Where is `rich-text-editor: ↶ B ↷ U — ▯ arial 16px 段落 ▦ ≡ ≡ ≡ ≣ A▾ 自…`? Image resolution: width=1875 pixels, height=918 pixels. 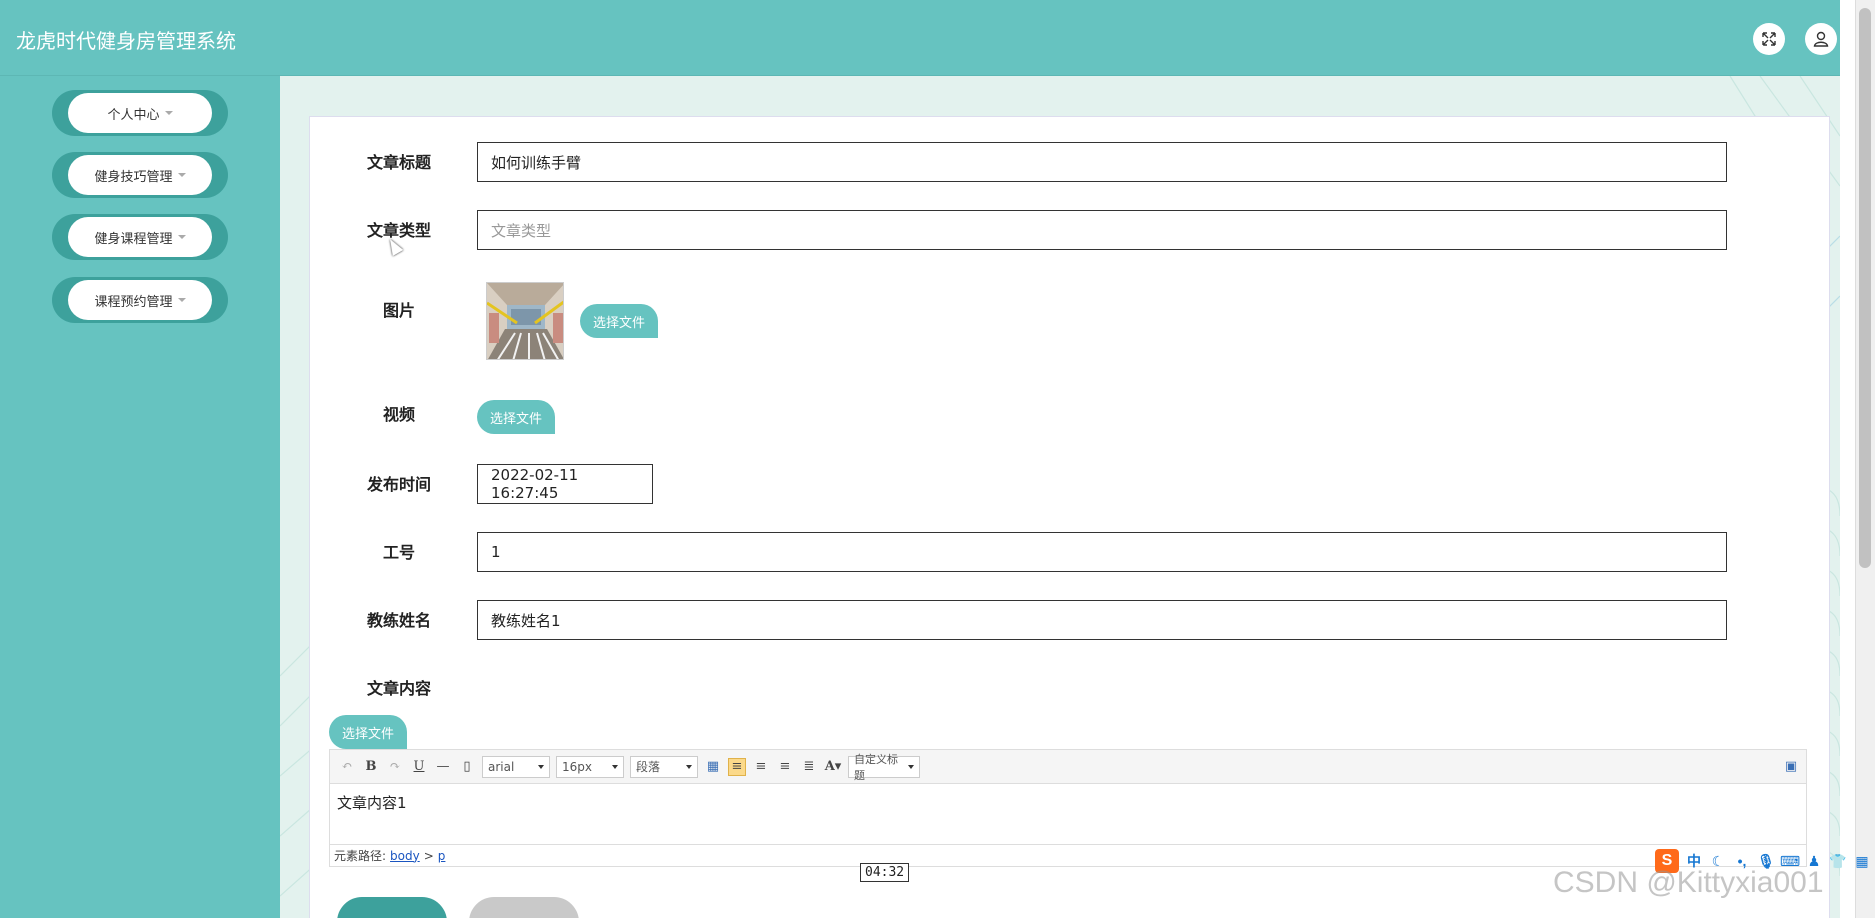
rich-text-editor: ↶ B ↷ U — ▯ arial 16px 段落 ▦ ≡ ≡ ≡ ≣ A▾ 自… is located at coordinates (1068, 808).